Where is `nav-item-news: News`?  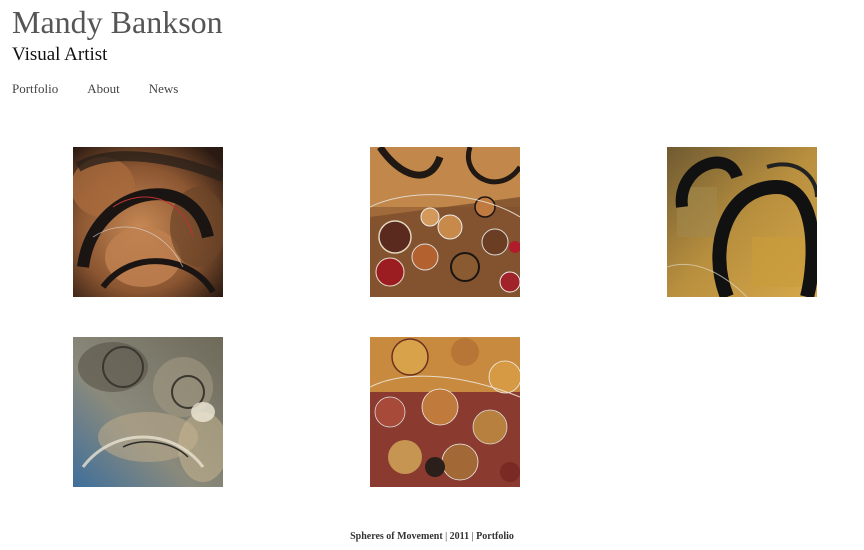 nav-item-news: News is located at coordinates (164, 89).